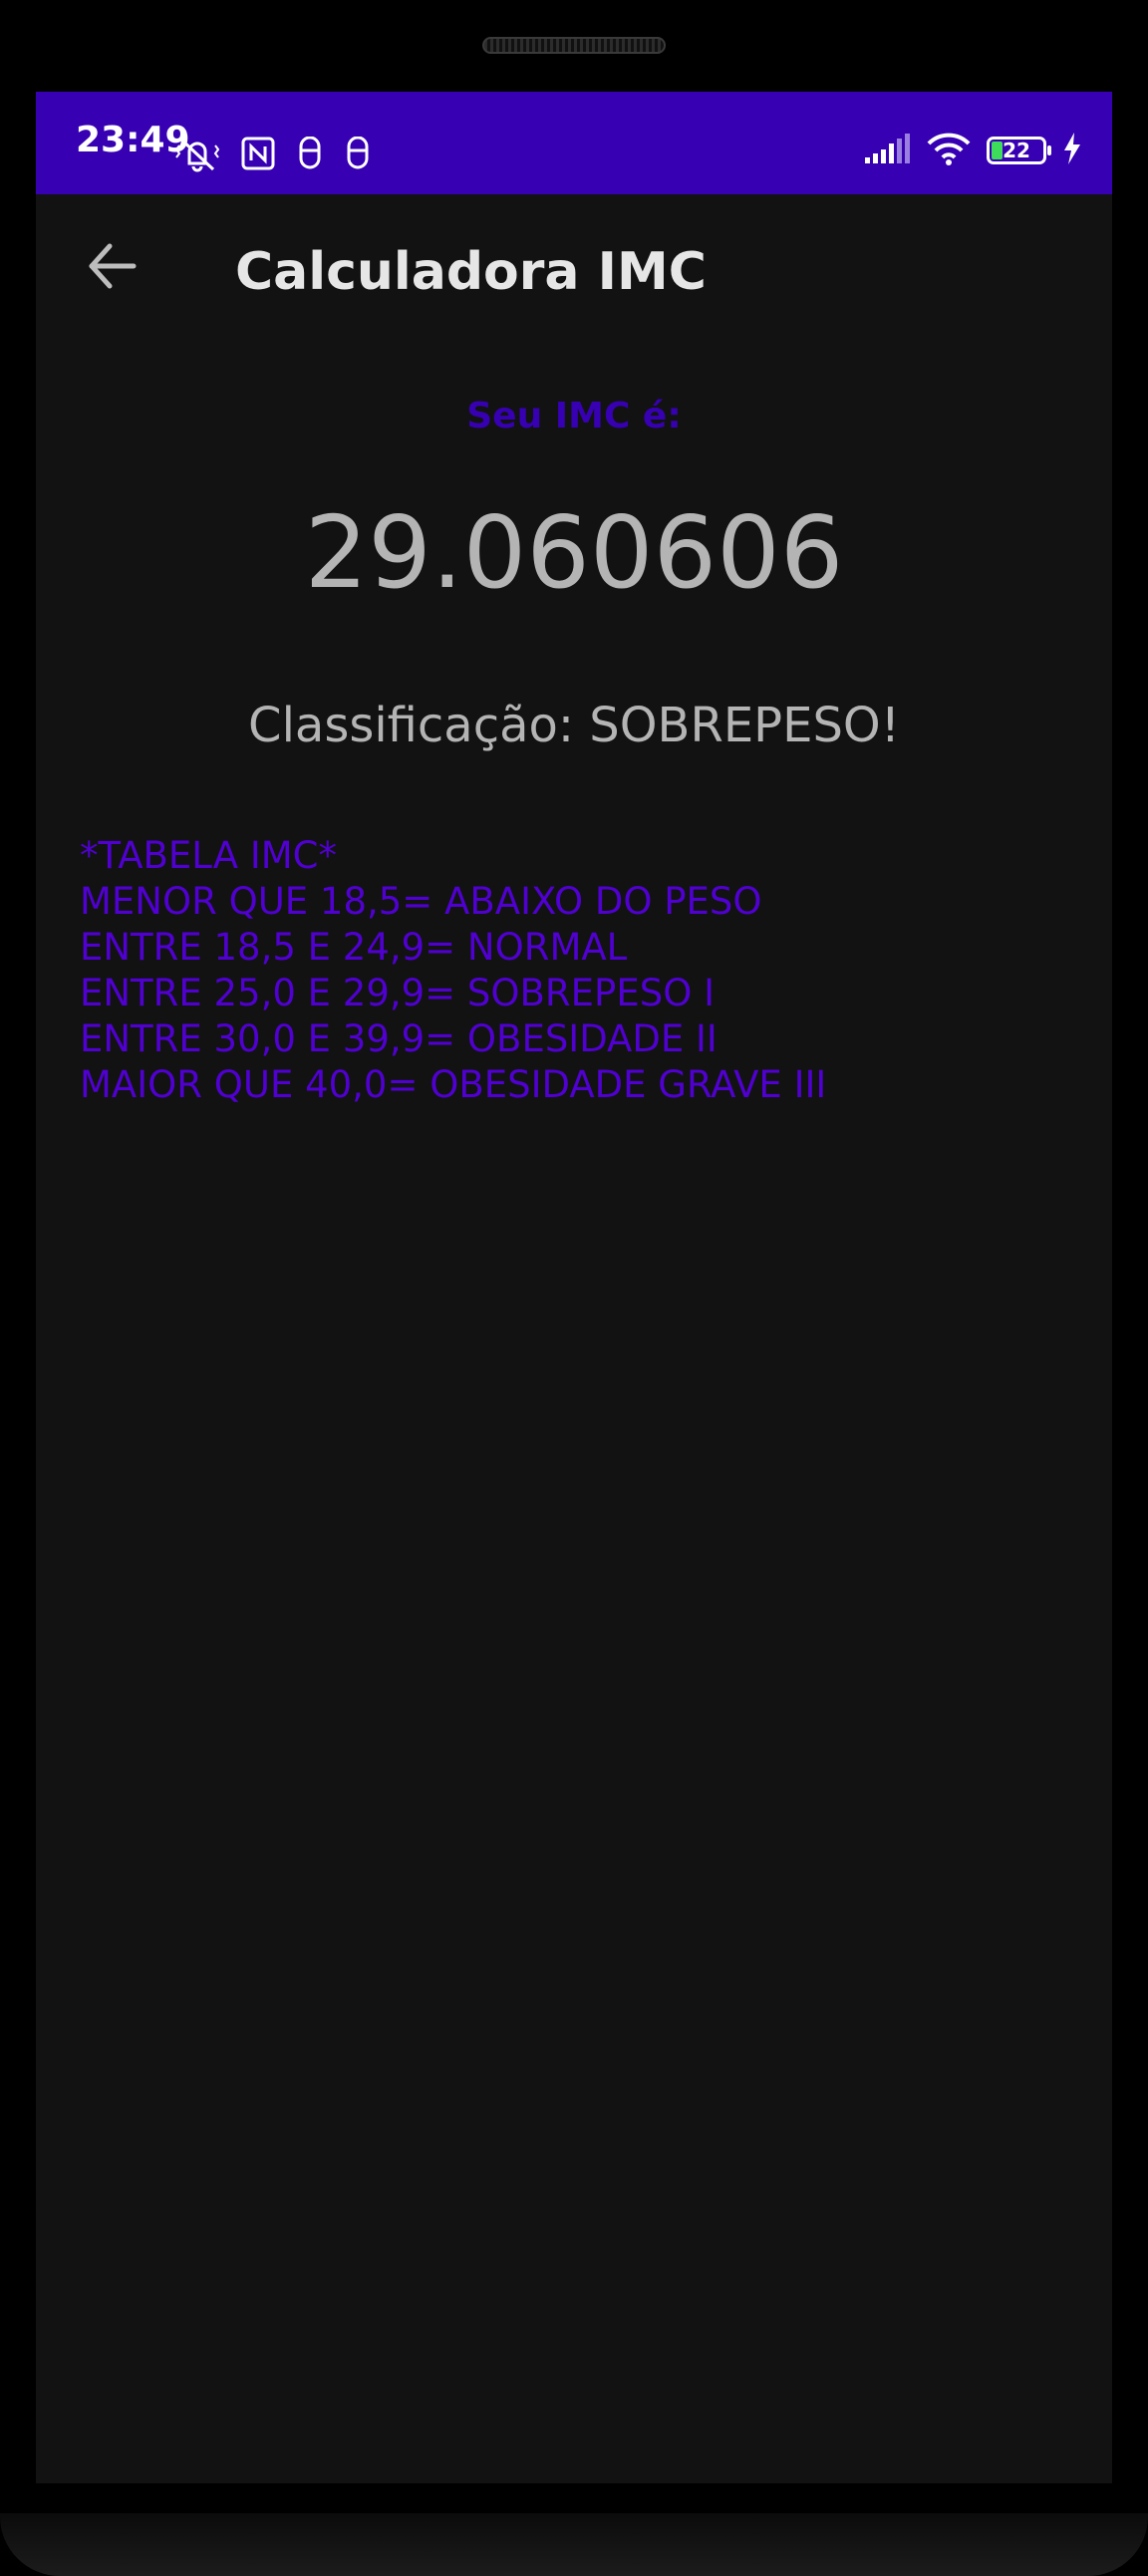 This screenshot has height=2576, width=1148. I want to click on device-bottom-bezel, so click(574, 2544).